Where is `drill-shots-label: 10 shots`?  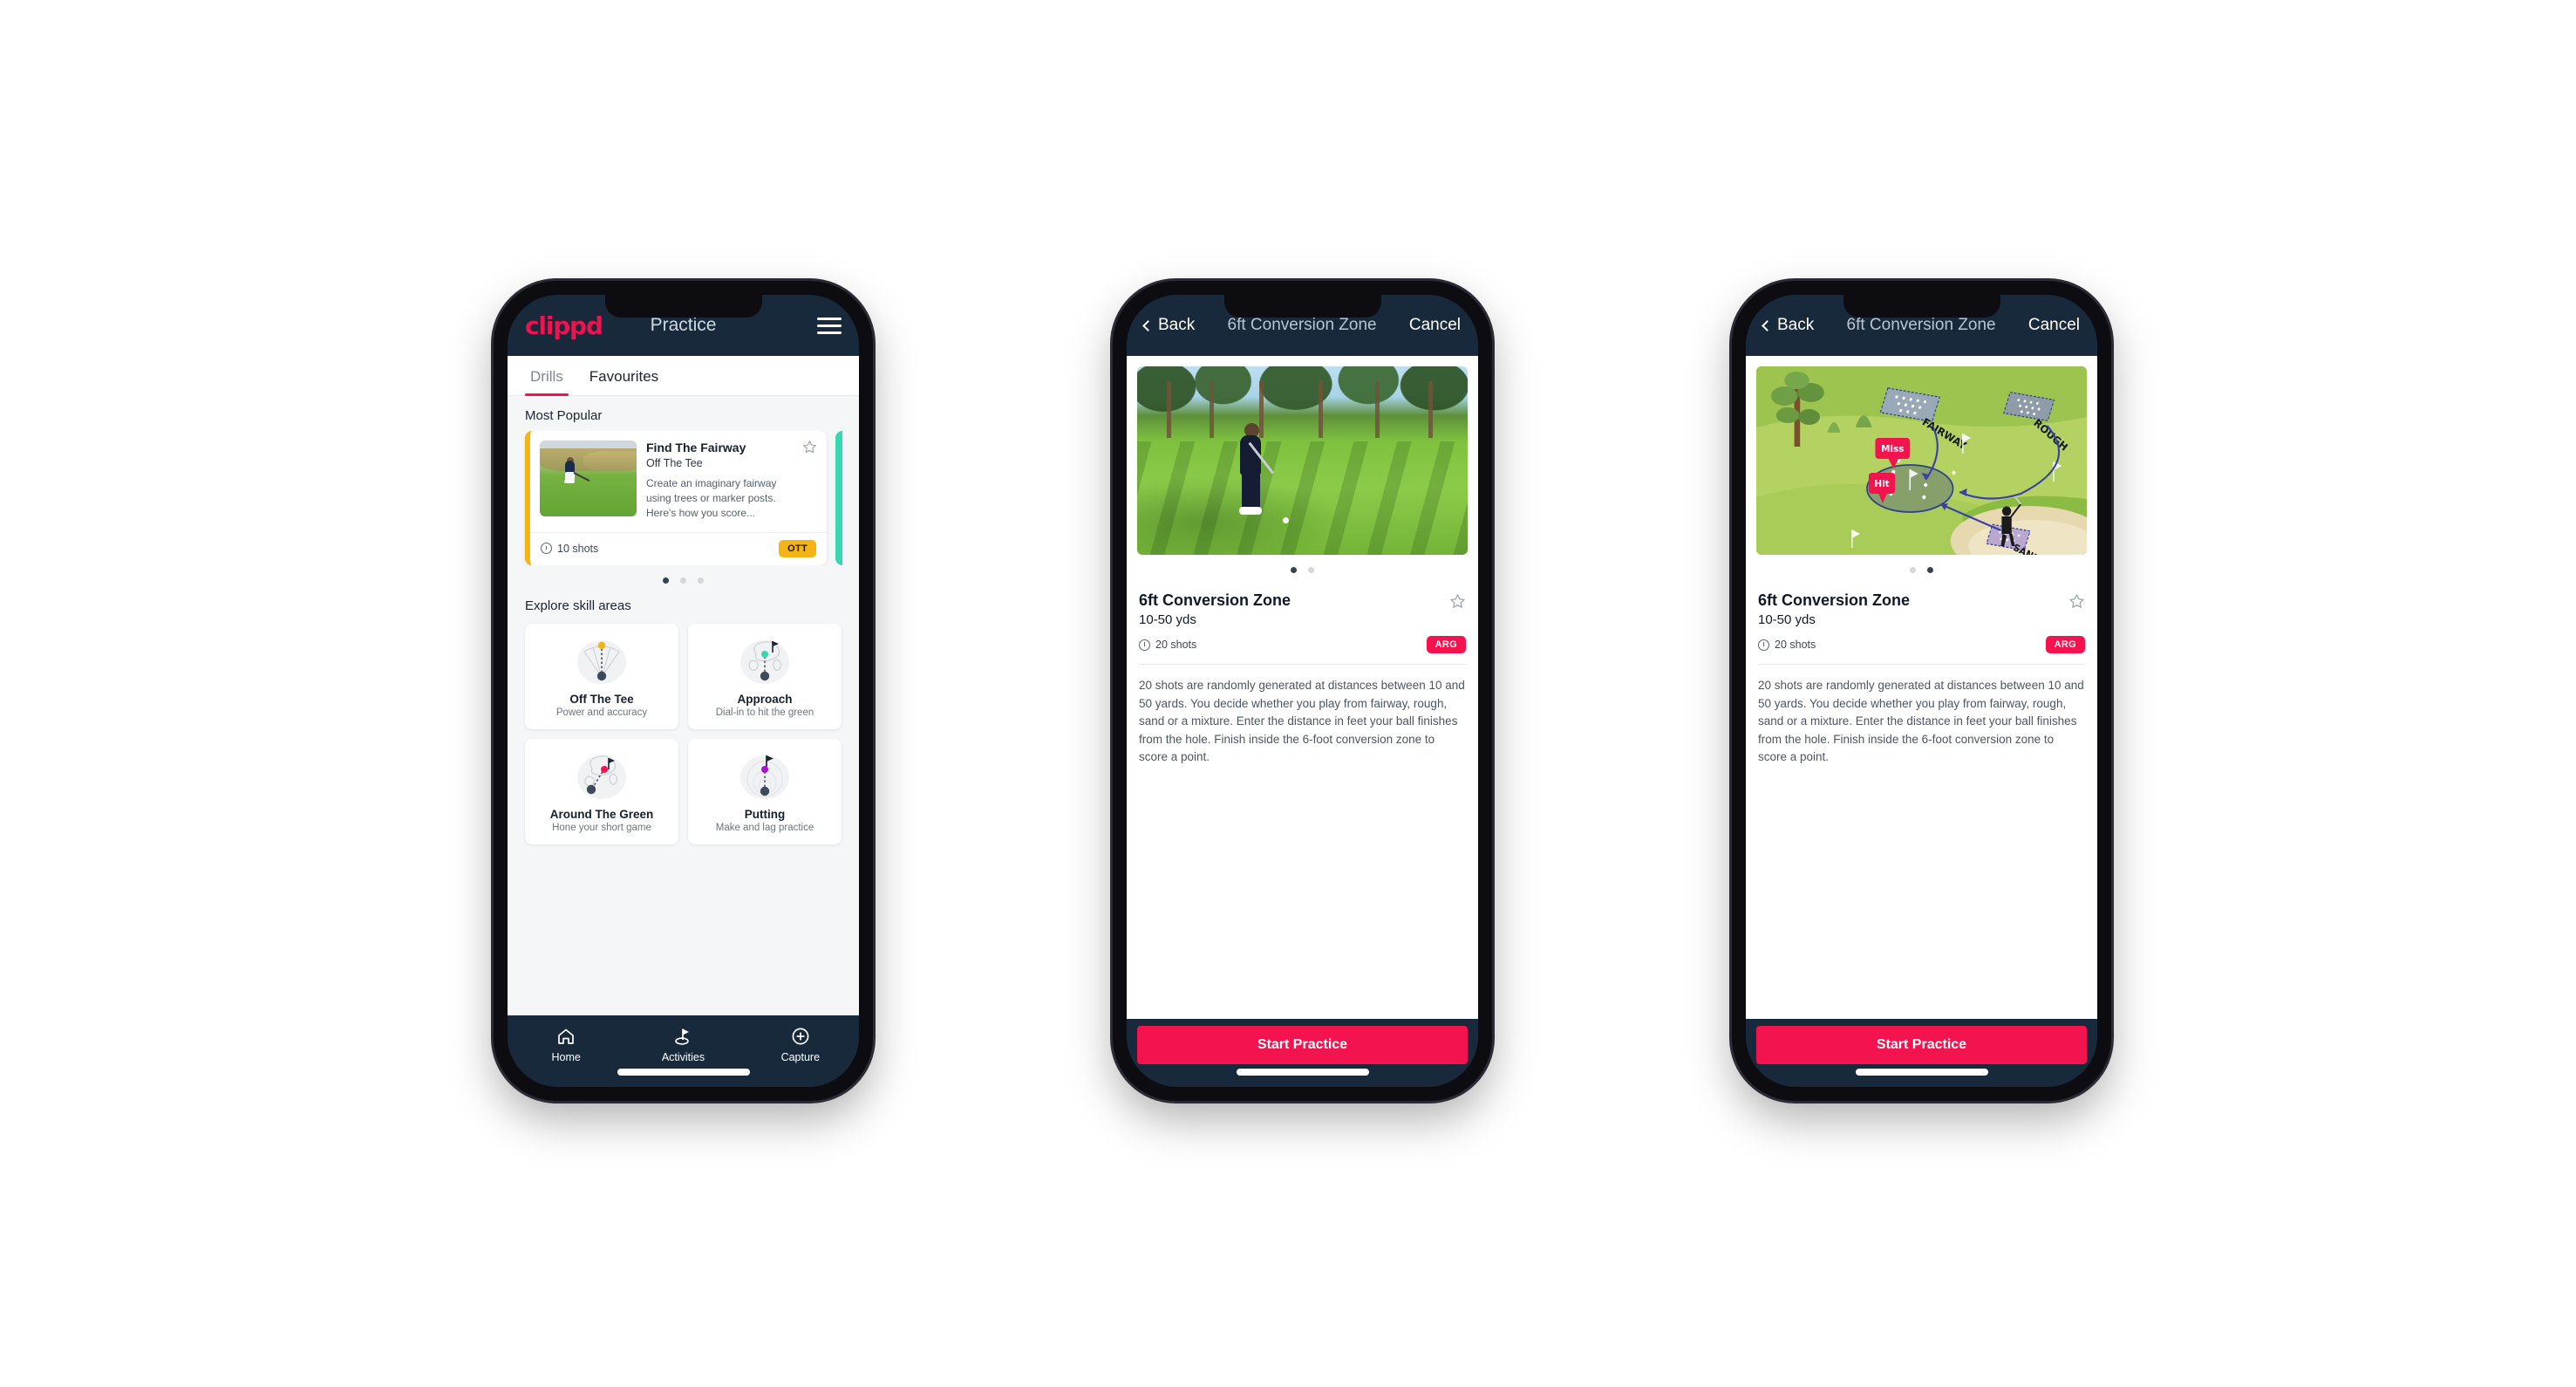 drill-shots-label: 10 shots is located at coordinates (578, 549).